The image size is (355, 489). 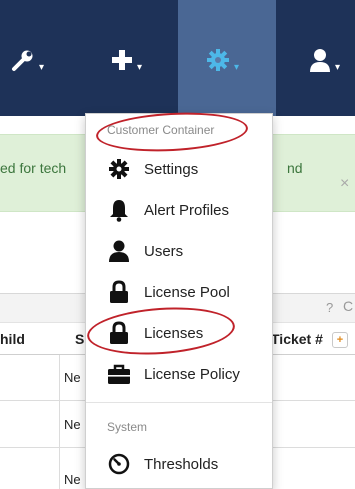 I want to click on help-icon: ?, so click(x=329, y=307).